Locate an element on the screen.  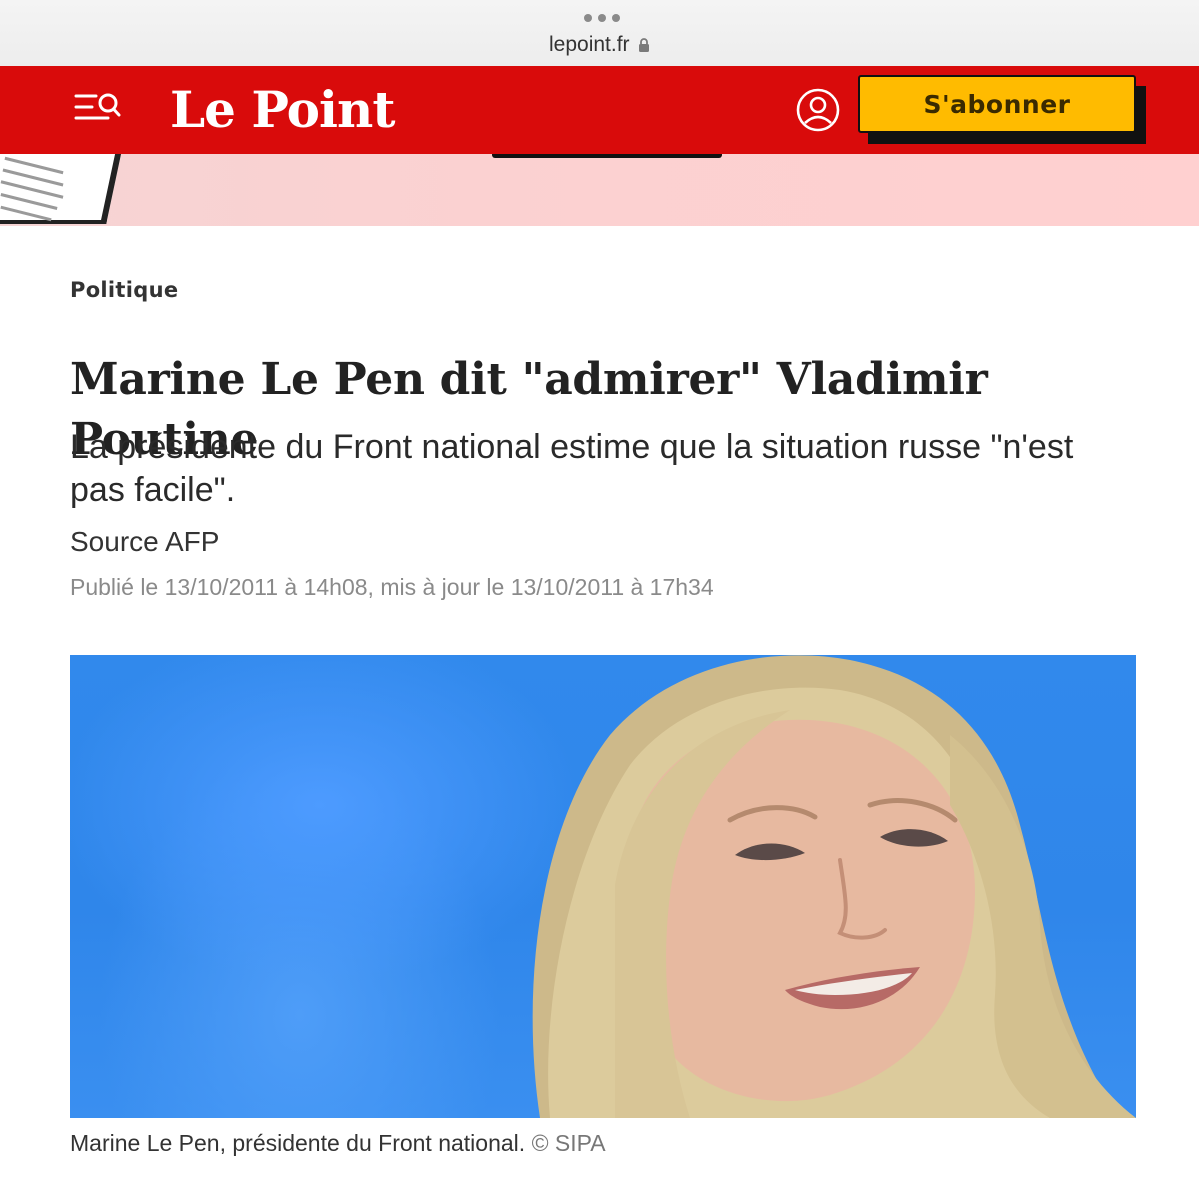
account-button is located at coordinates (818, 110).